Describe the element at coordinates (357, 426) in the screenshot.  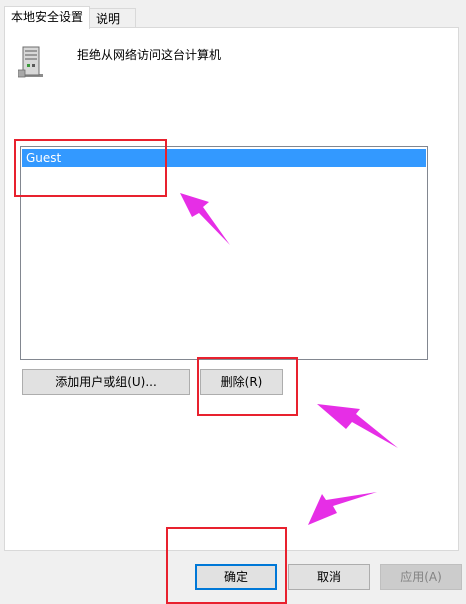
I see `arrow-to-remove-icon` at that location.